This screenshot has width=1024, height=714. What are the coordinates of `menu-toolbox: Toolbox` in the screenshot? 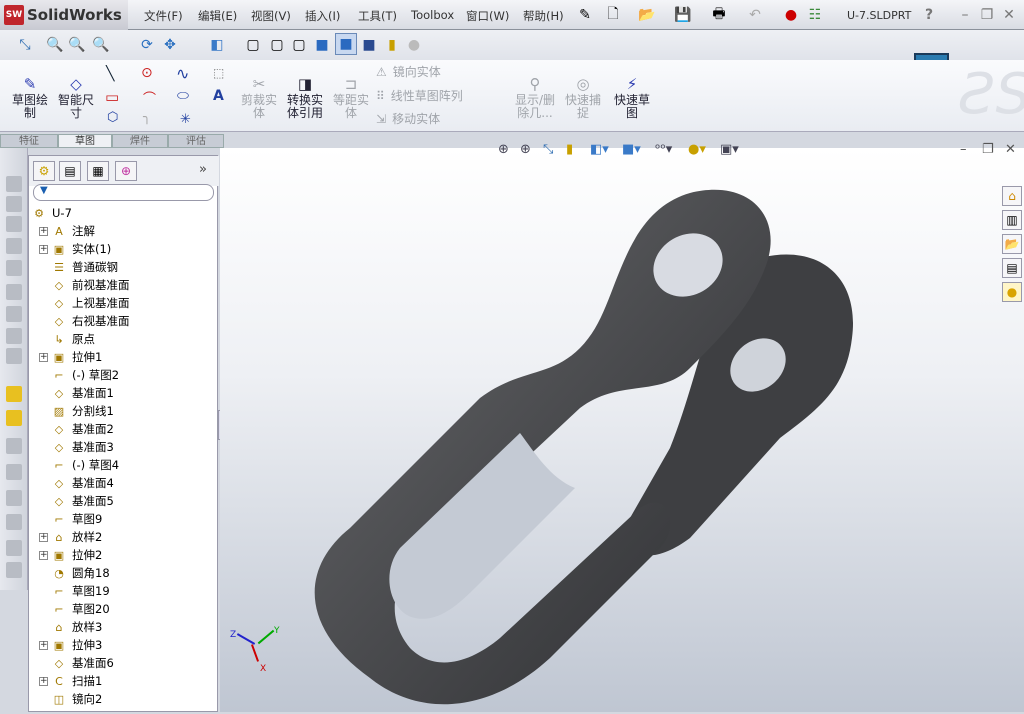 It's located at (432, 15).